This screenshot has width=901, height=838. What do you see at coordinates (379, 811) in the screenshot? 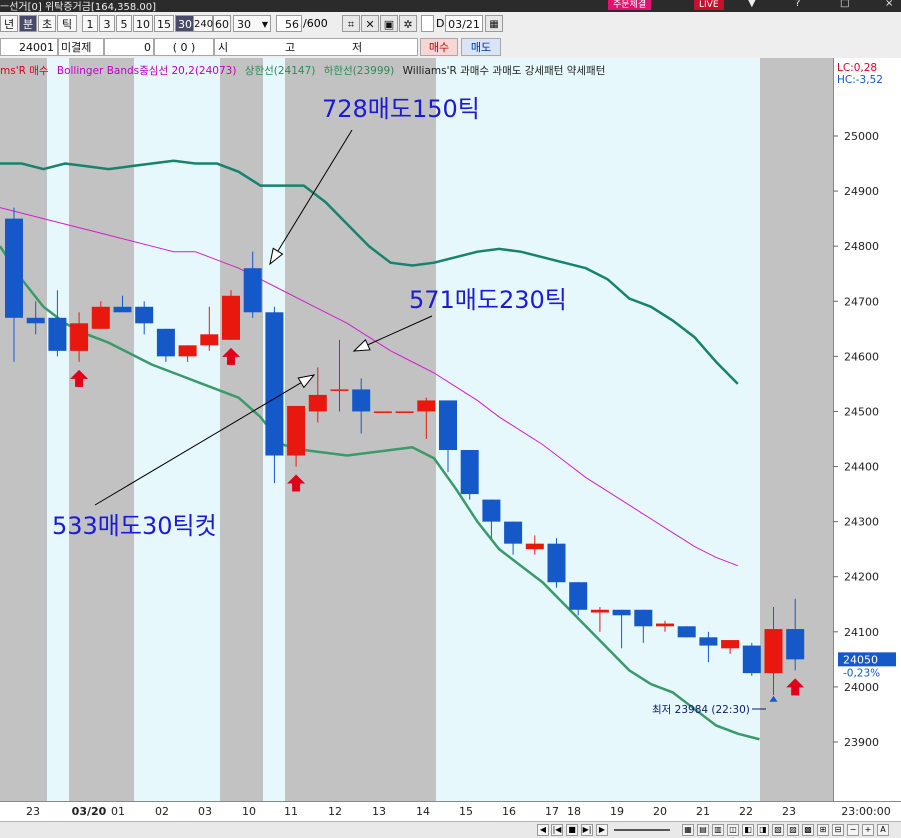
I see `x-tick-label: 13` at bounding box center [379, 811].